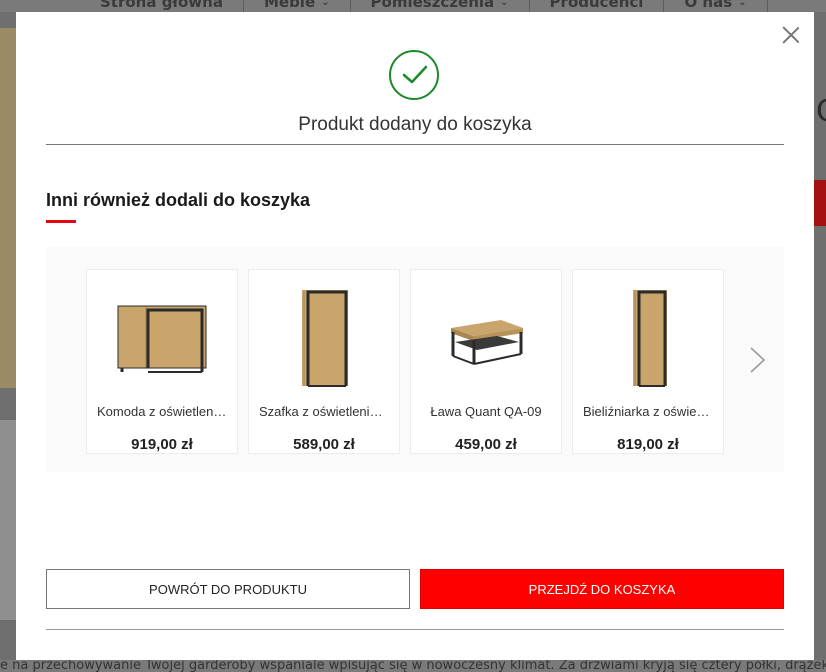 The width and height of the screenshot is (826, 672). I want to click on product-price: 919,00 zł, so click(162, 444).